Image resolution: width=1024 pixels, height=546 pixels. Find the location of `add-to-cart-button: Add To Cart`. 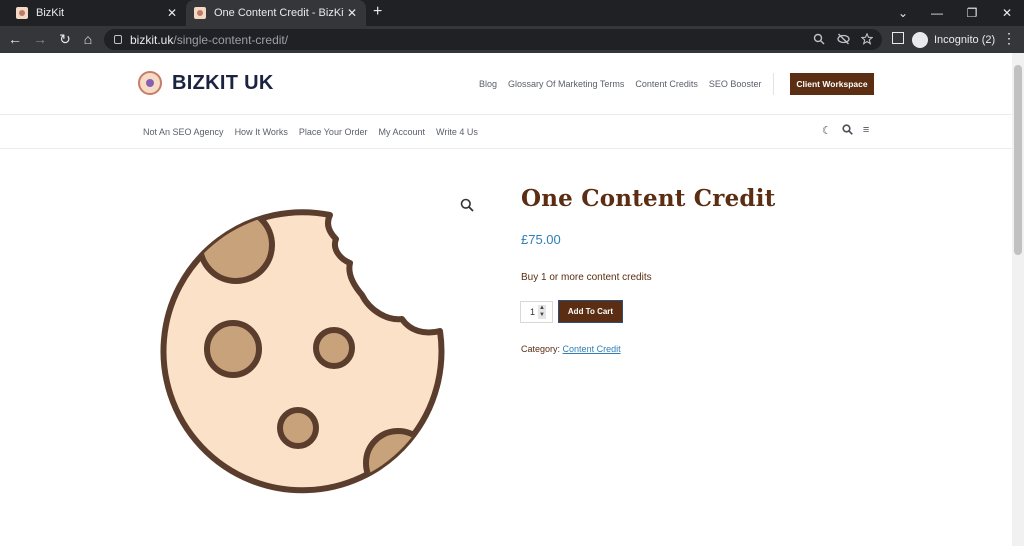

add-to-cart-button: Add To Cart is located at coordinates (590, 311).